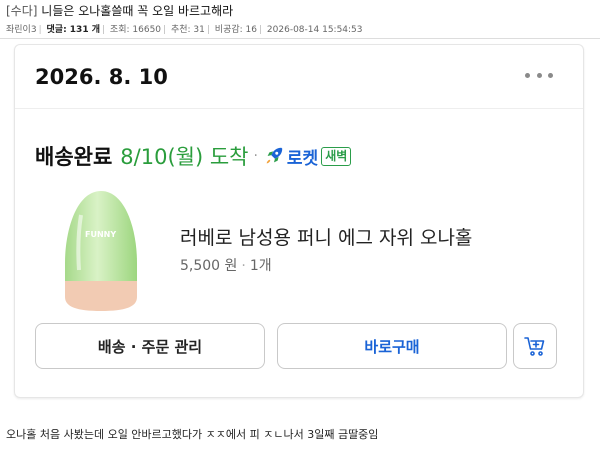 The width and height of the screenshot is (600, 454). Describe the element at coordinates (274, 155) in the screenshot. I see `rocket-icon` at that location.